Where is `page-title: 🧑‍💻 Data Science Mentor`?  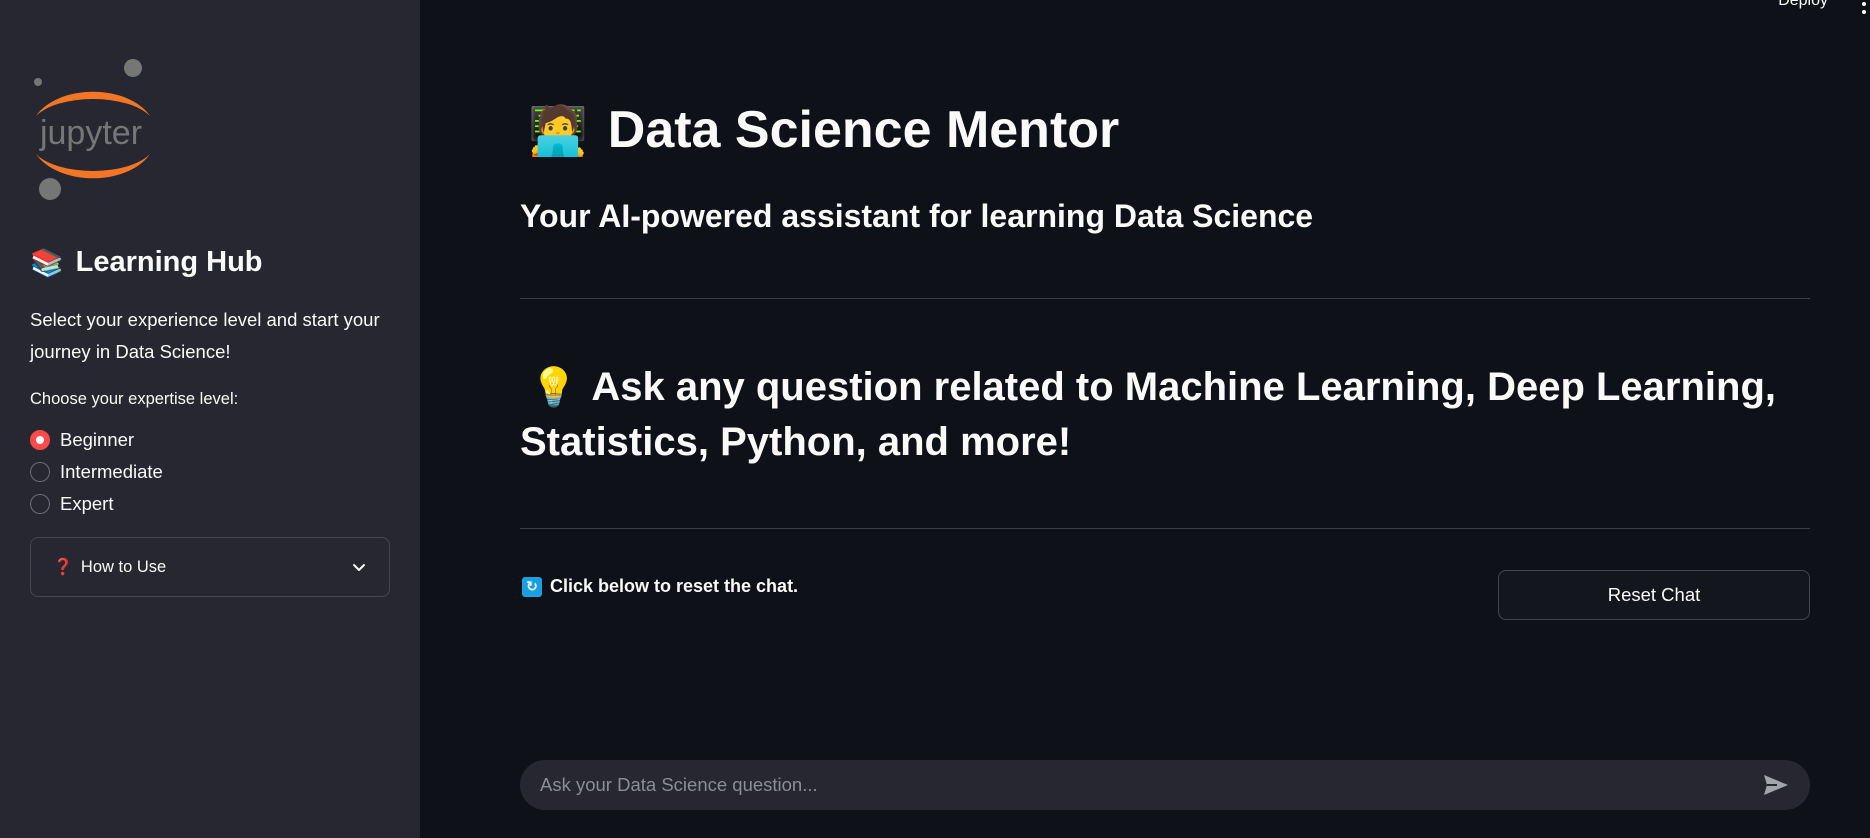 page-title: 🧑‍💻 Data Science Mentor is located at coordinates (823, 130).